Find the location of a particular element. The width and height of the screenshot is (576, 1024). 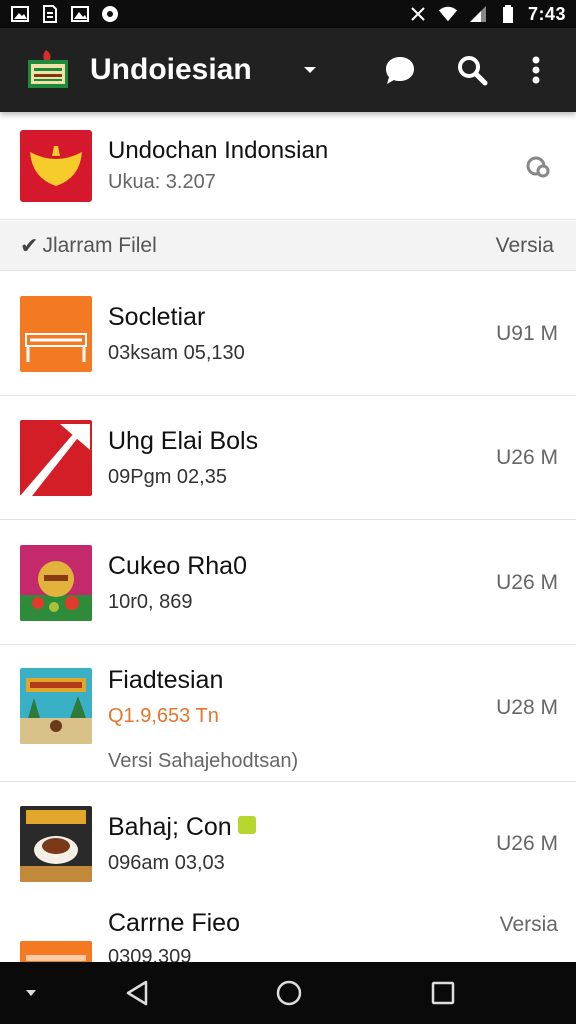

item-title: Bahaj; Con is located at coordinates (170, 827).